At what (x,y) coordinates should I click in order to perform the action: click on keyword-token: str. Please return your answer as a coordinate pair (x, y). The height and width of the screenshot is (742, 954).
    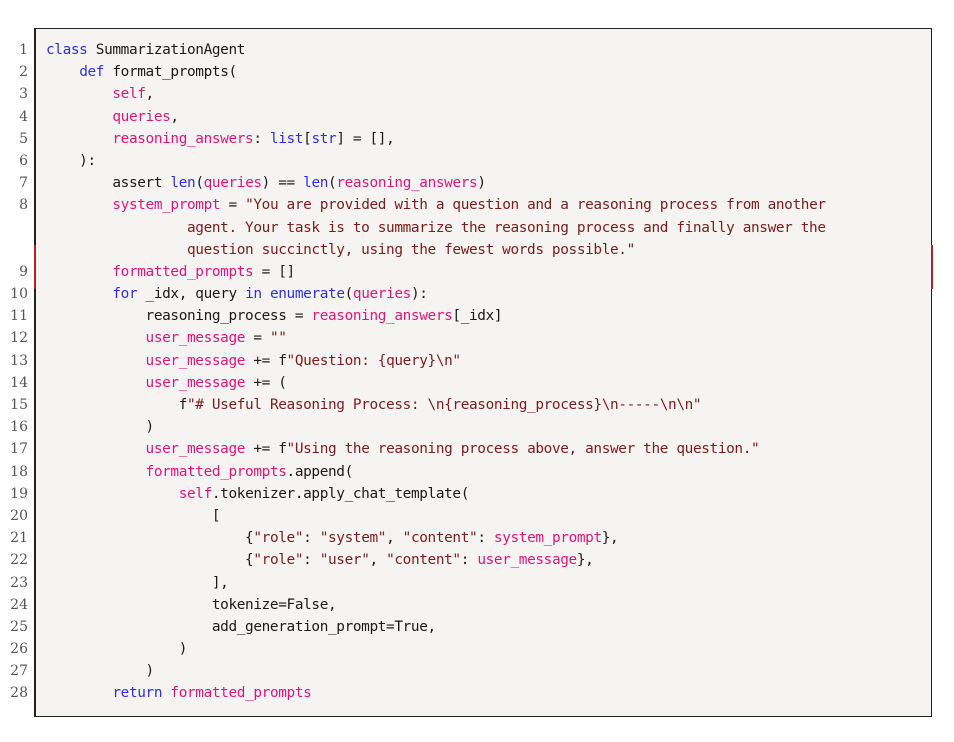
    Looking at the image, I should click on (324, 138).